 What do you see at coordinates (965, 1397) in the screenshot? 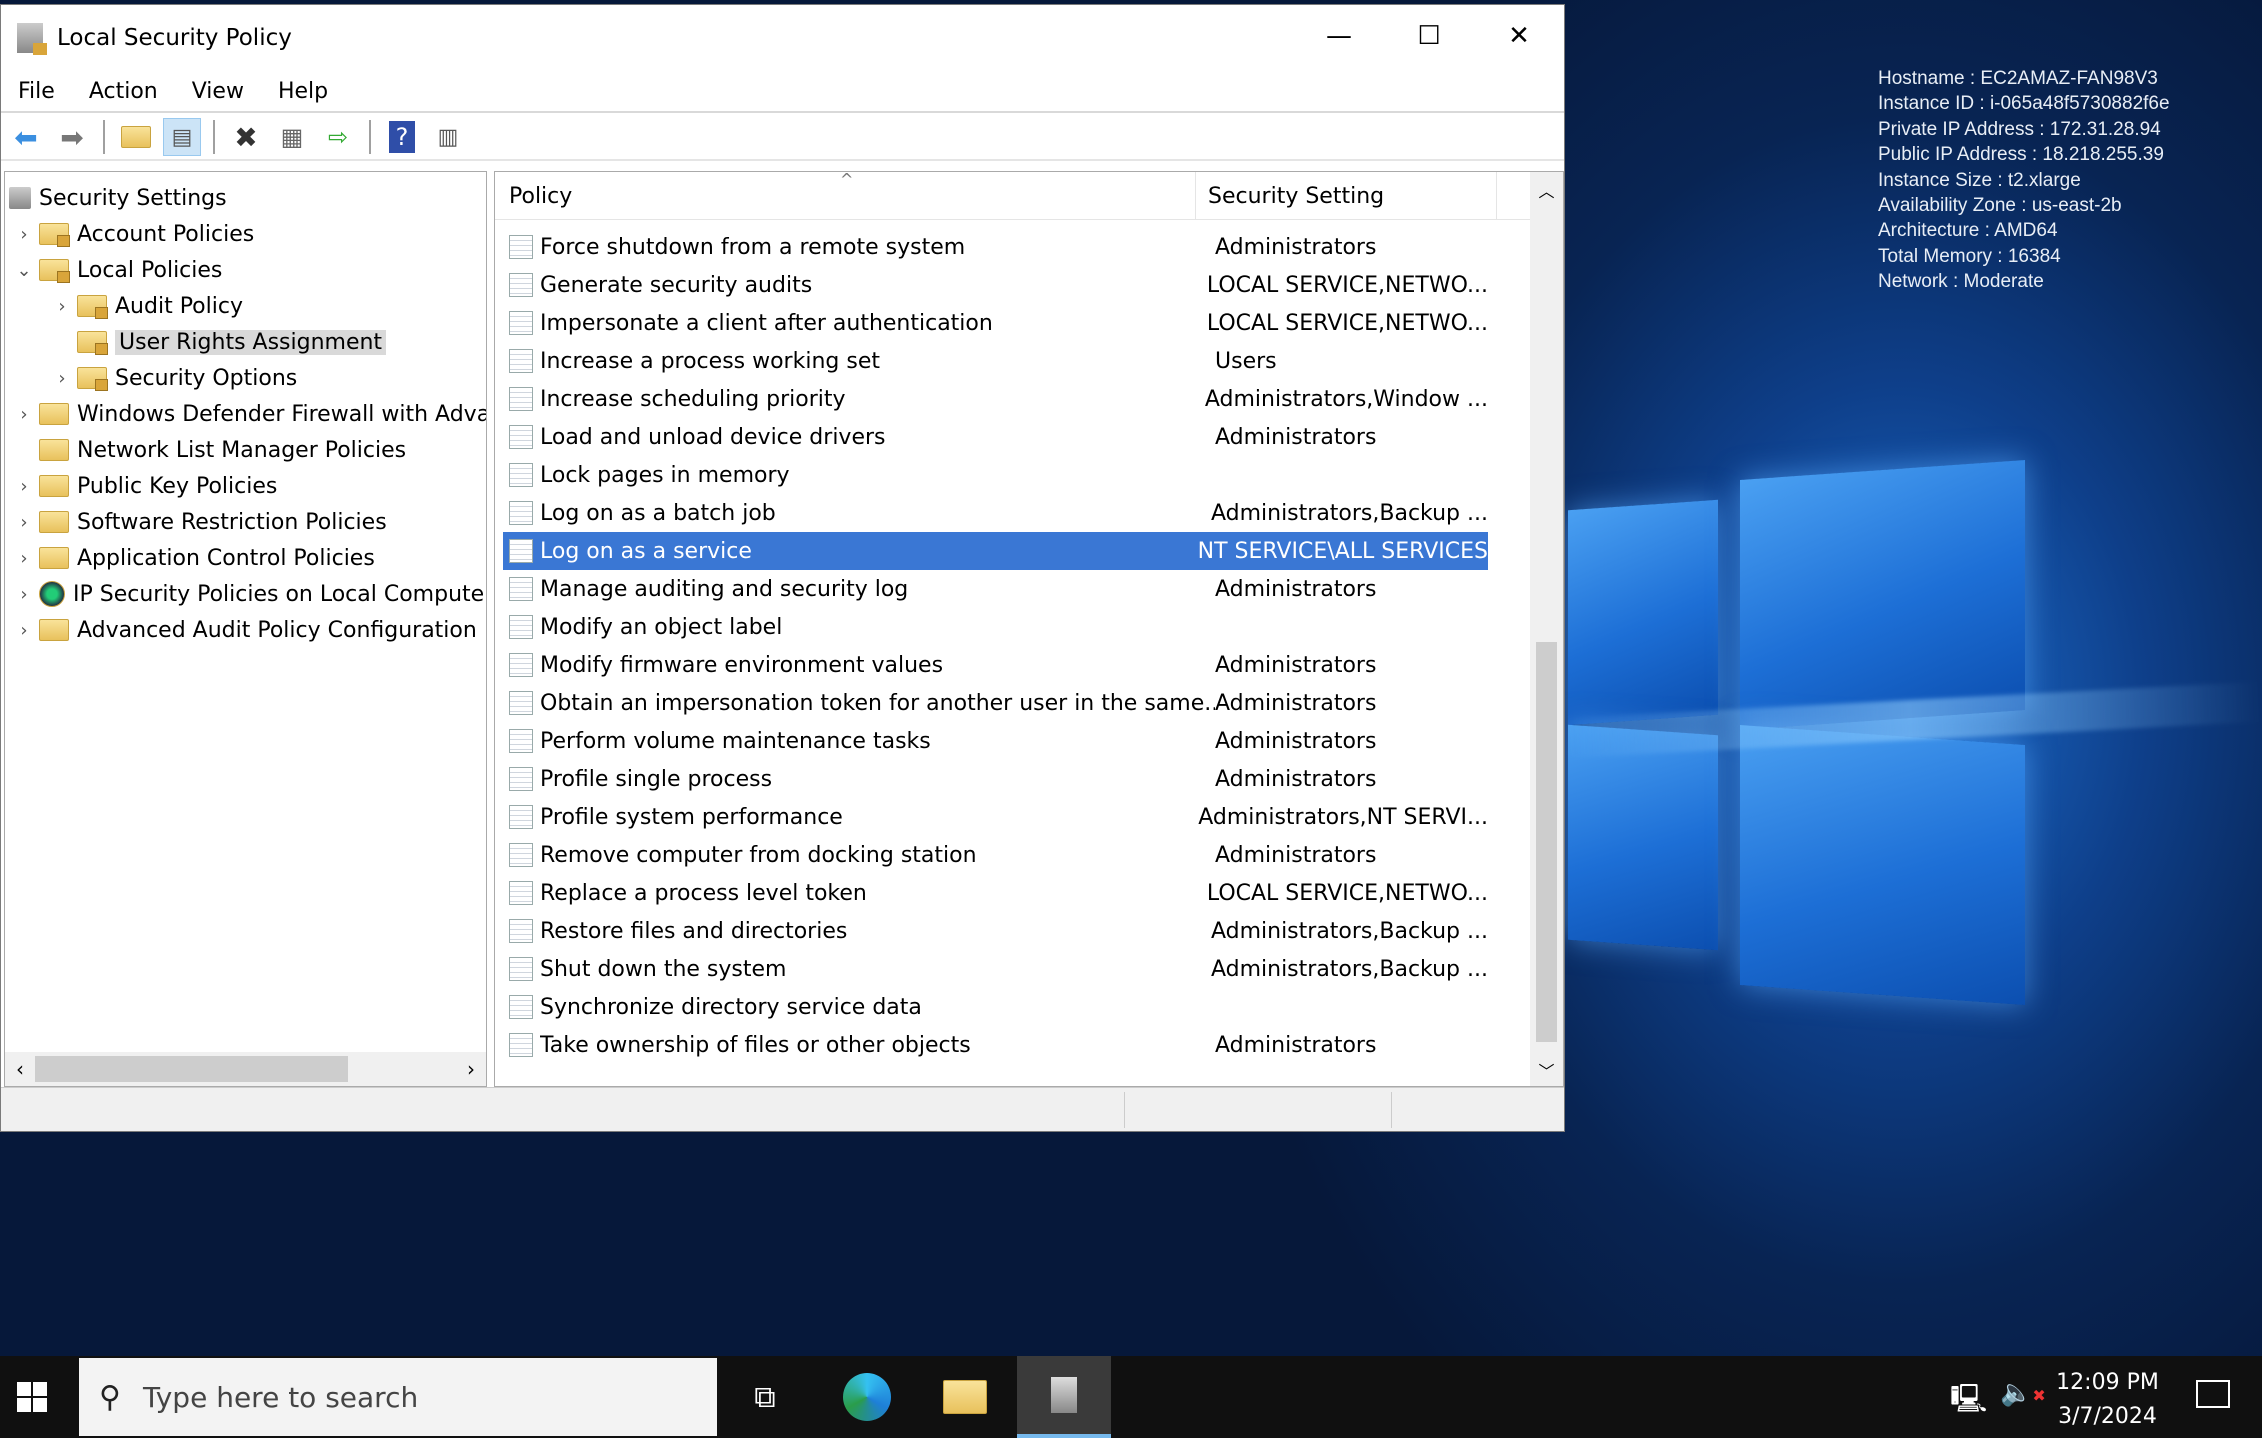
I see `file-explorer-icon` at bounding box center [965, 1397].